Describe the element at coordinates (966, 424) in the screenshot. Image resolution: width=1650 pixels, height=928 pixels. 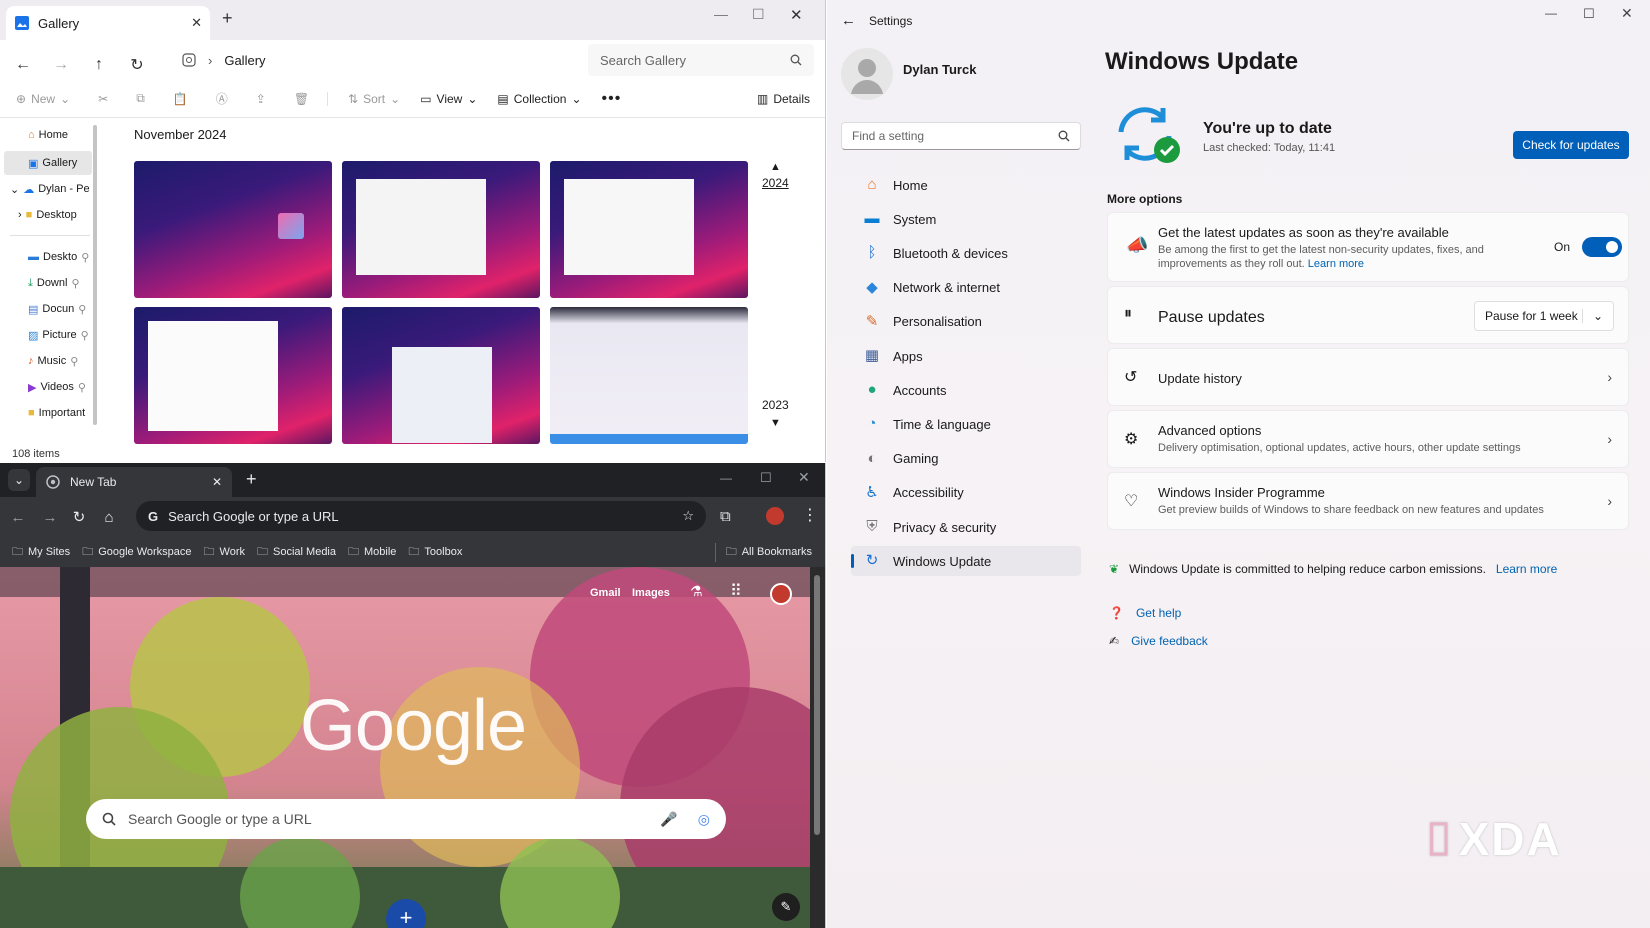
I see `sidebar-item-time-language: ◔ Time & language` at that location.